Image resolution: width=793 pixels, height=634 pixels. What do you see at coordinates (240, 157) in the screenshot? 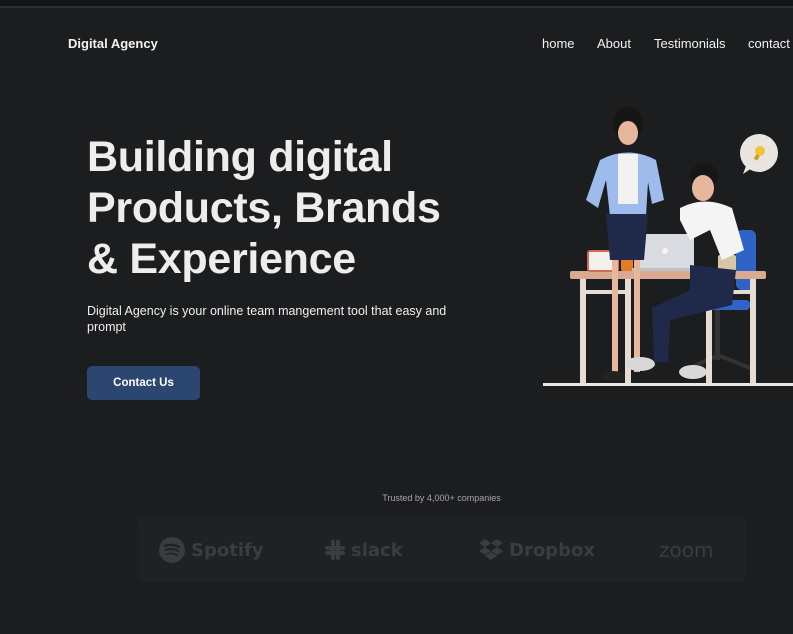
I see `hero-title-line-1: Building digital` at bounding box center [240, 157].